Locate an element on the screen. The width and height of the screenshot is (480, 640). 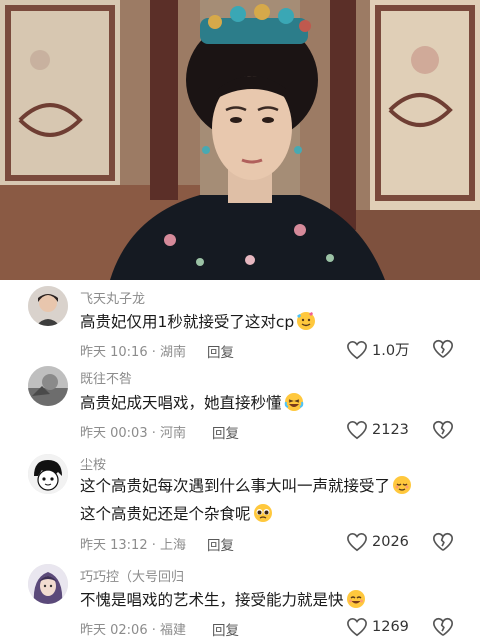
like-button: 2123 is located at coordinates (377, 430).